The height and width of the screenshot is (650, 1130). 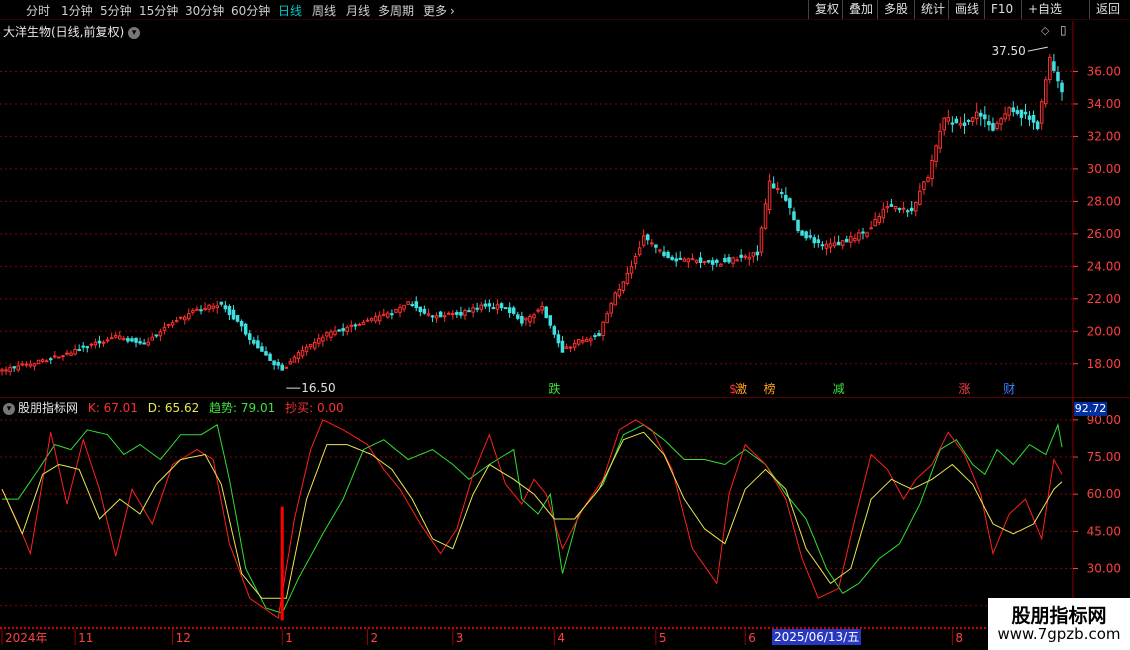 I want to click on tab-weekly: 周线, so click(x=324, y=10).